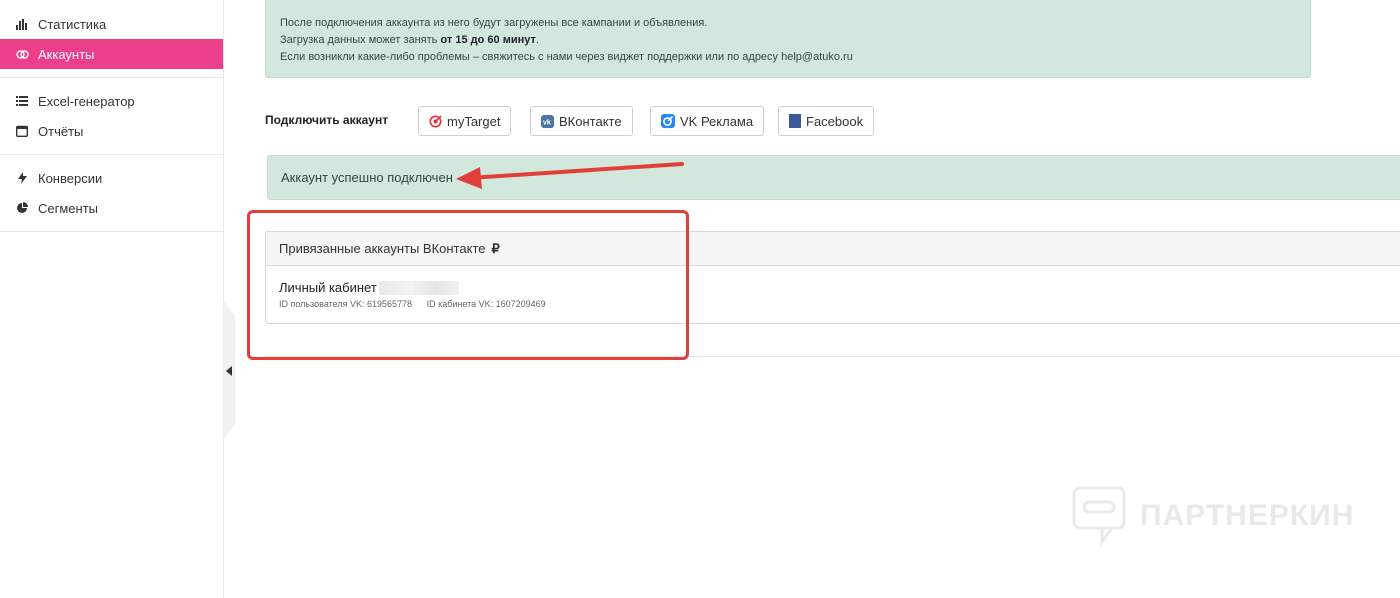  What do you see at coordinates (826, 121) in the screenshot?
I see `connect-facebook-button: Facebook` at bounding box center [826, 121].